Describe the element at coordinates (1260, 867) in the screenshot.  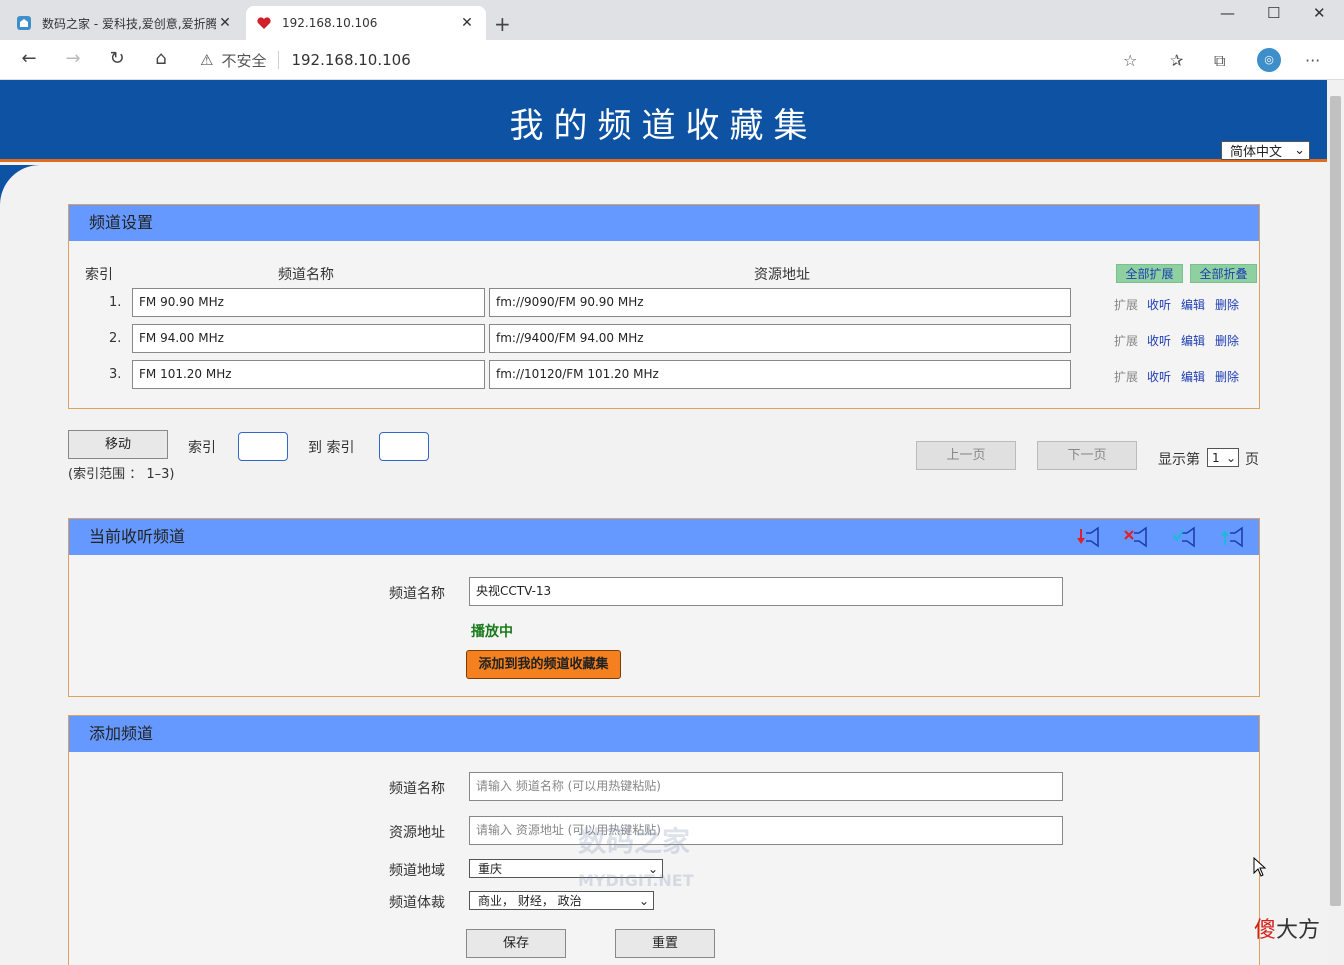
I see `mouse-cursor-icon` at that location.